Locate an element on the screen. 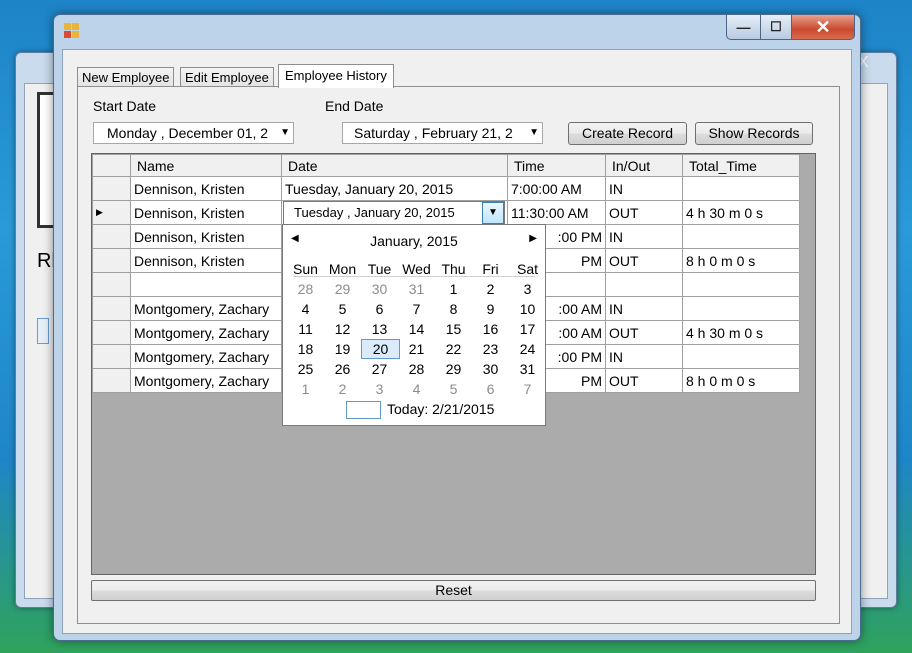 This screenshot has width=912, height=653. calendar-day: 26 is located at coordinates (342, 369).